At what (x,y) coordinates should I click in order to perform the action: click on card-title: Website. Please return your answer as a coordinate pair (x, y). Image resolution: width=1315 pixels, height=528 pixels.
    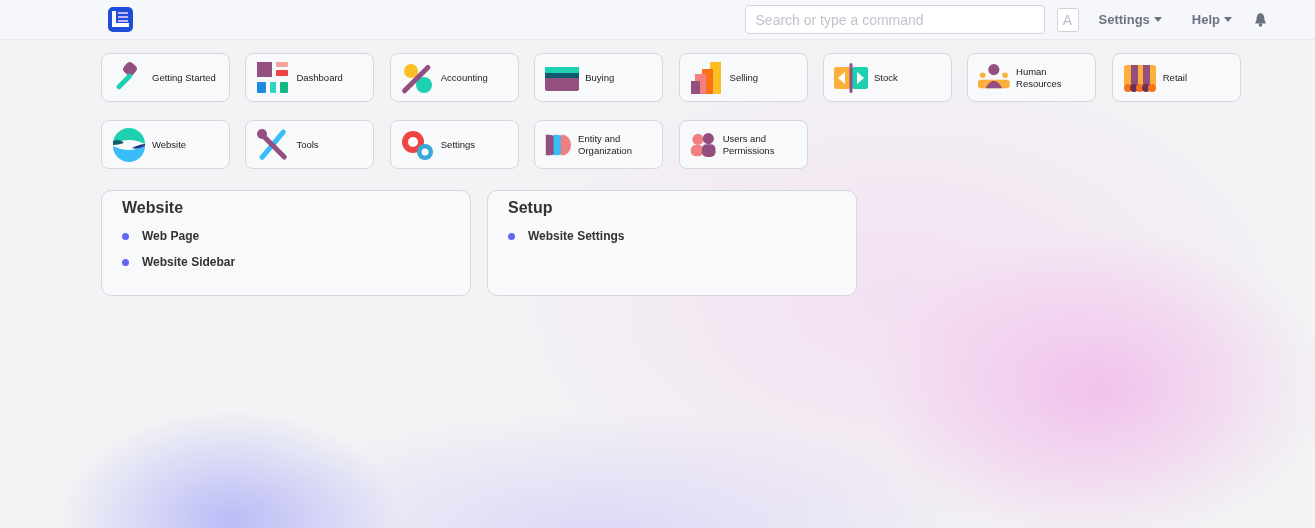
    Looking at the image, I should click on (153, 208).